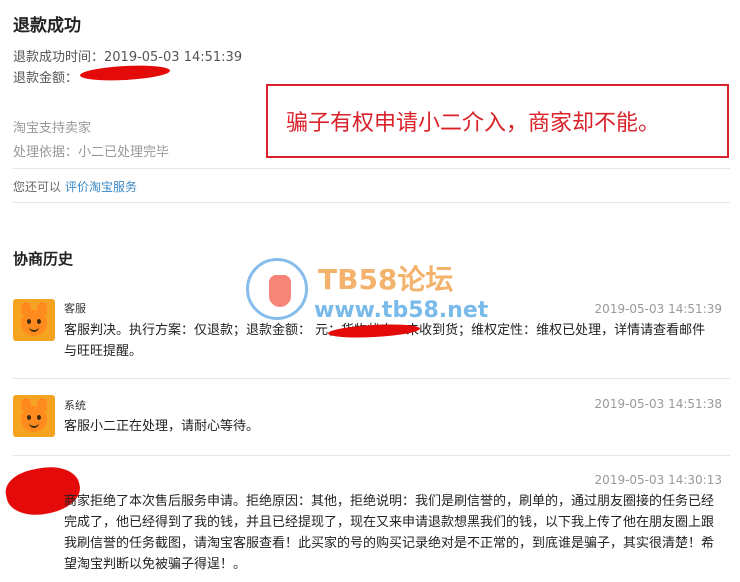 Image resolution: width=740 pixels, height=582 pixels. I want to click on support-text: 淘宝支持卖家, so click(52, 128).